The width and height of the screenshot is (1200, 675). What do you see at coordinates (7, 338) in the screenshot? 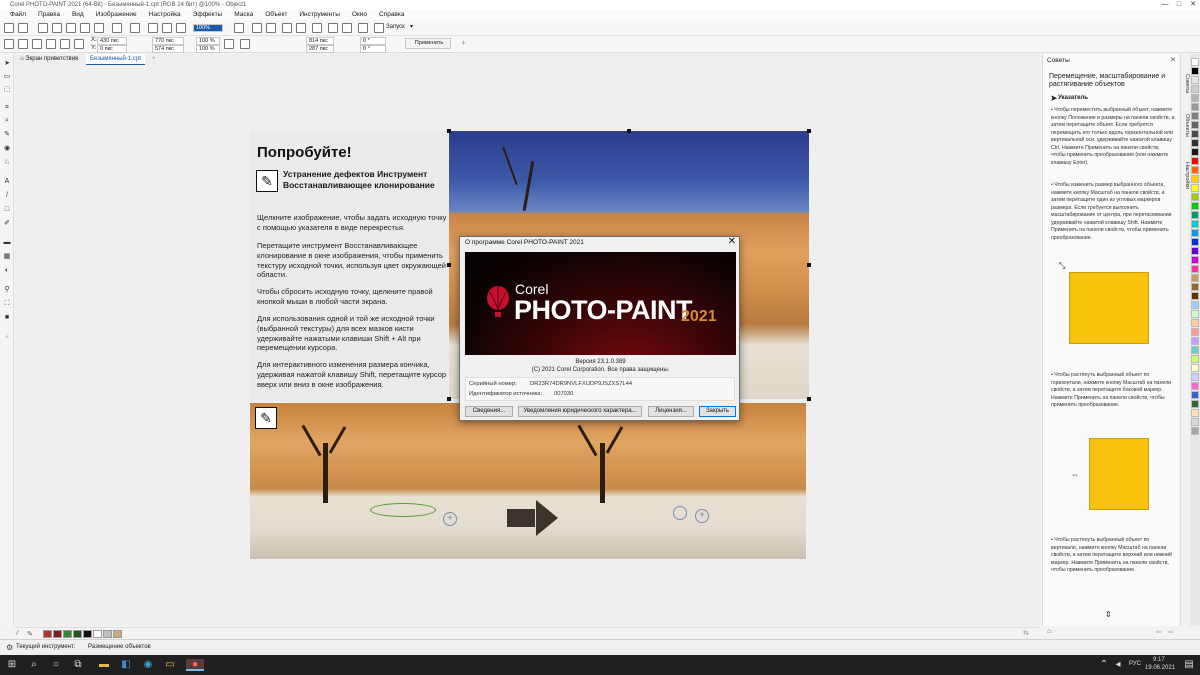
I see `add-tool-icon: +` at bounding box center [7, 338].